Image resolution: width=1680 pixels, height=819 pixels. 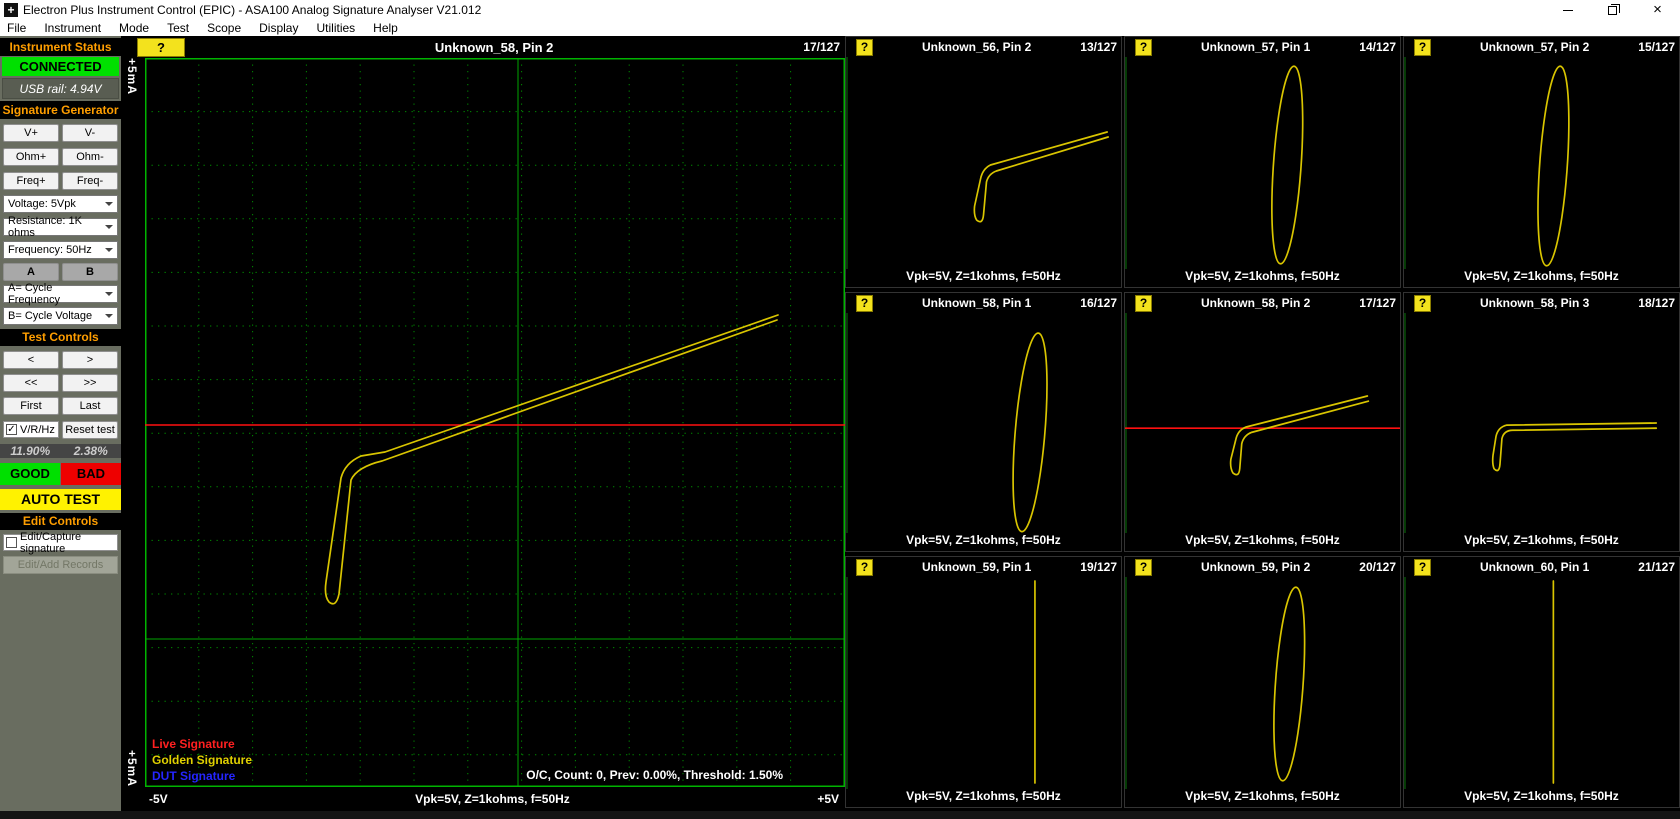 What do you see at coordinates (31, 406) in the screenshot?
I see `first-button: First` at bounding box center [31, 406].